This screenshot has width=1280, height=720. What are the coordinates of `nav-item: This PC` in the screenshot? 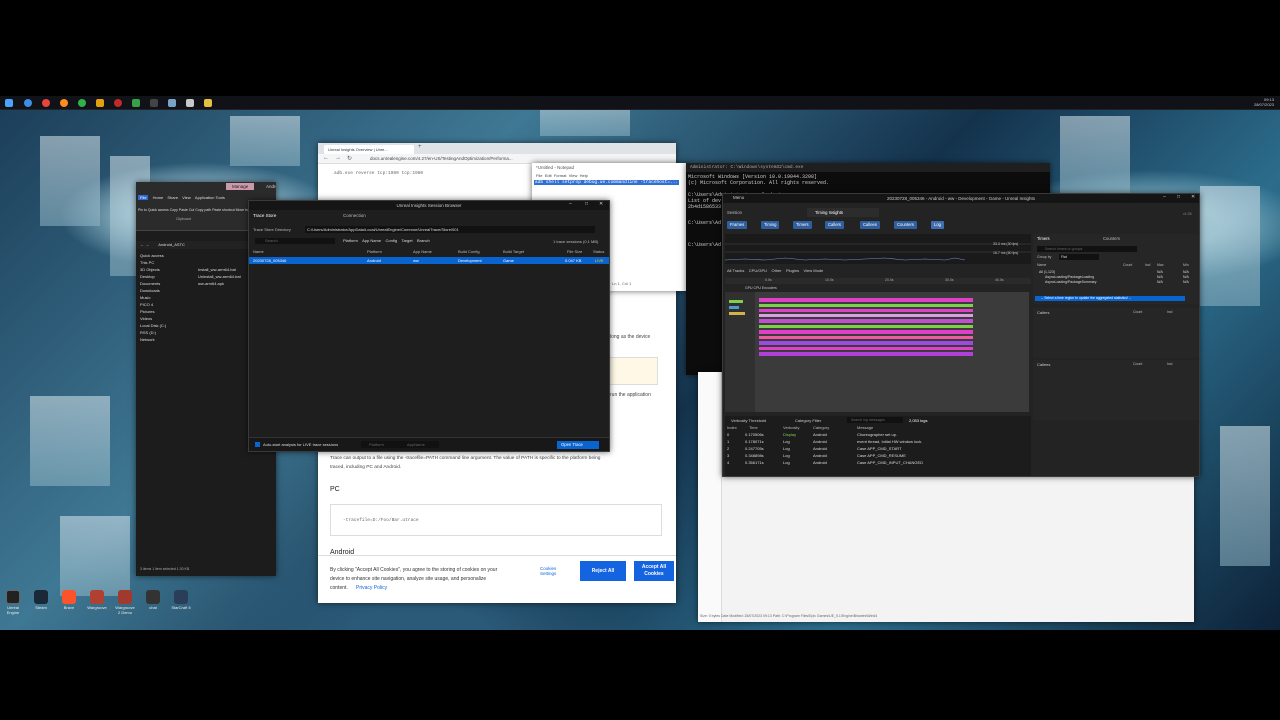 It's located at (163, 262).